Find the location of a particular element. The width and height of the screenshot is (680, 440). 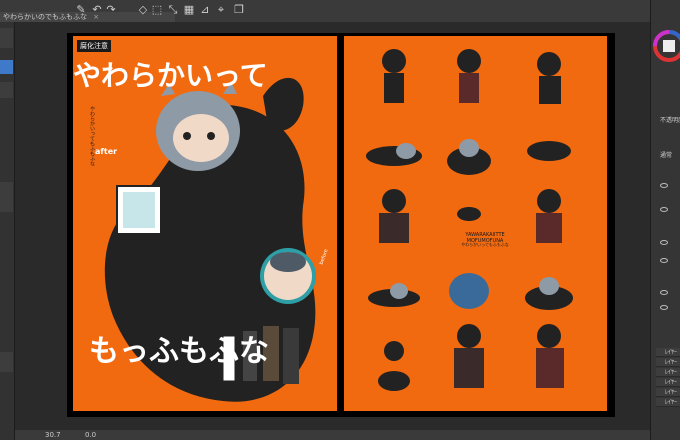

blend-mode-label: 通常 is located at coordinates (666, 154).